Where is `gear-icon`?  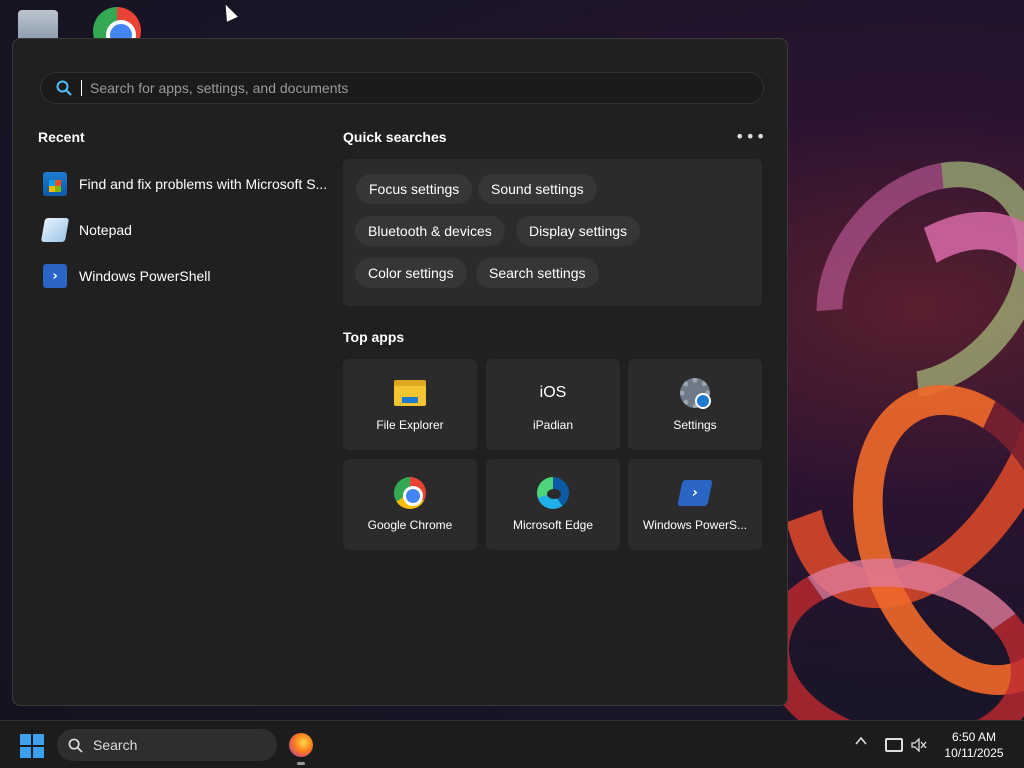 gear-icon is located at coordinates (695, 393).